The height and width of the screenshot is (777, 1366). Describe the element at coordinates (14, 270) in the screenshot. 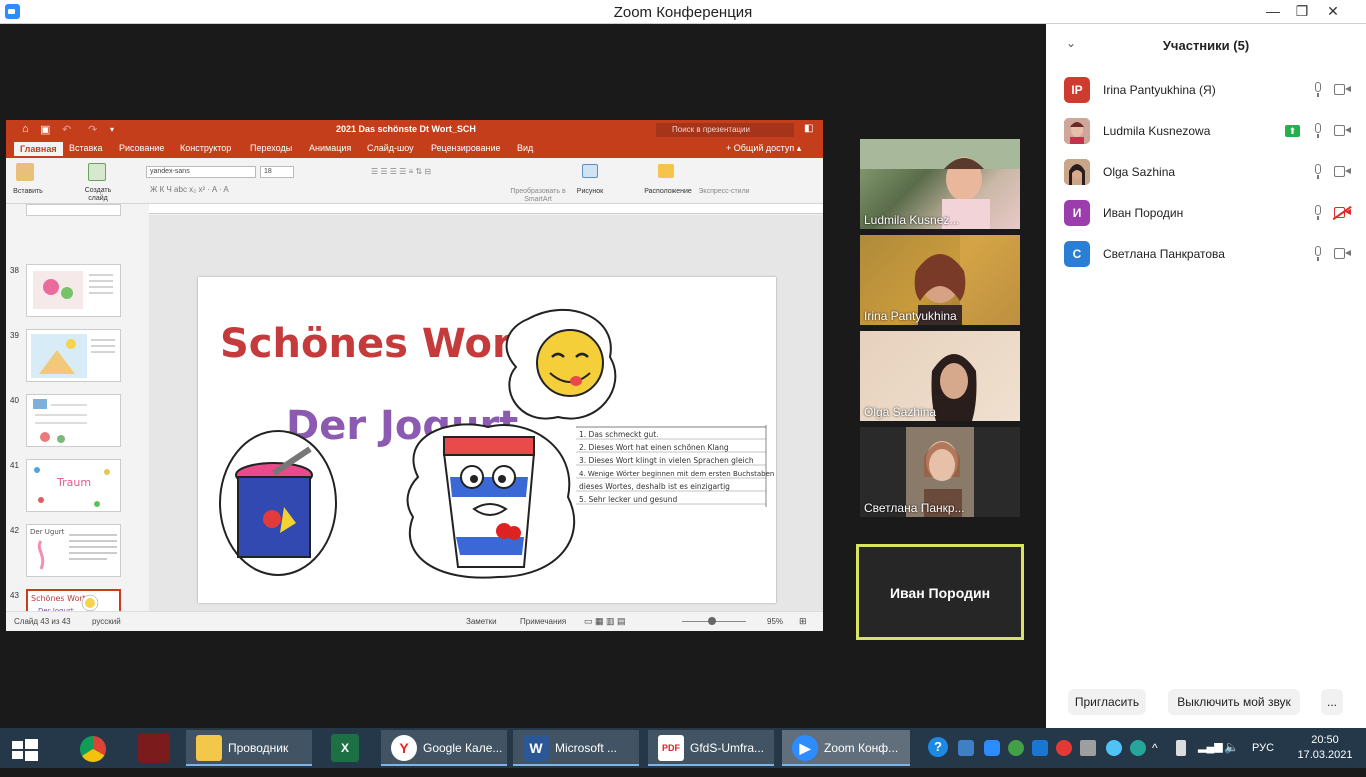

I see `thumb-number: 38` at that location.